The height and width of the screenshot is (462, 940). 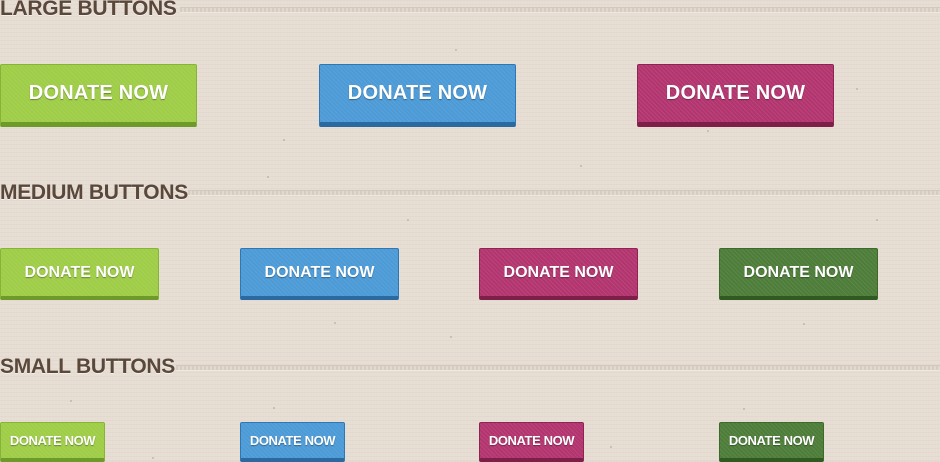 I want to click on small-donate-button-green: DONATE NOW, so click(x=52, y=442).